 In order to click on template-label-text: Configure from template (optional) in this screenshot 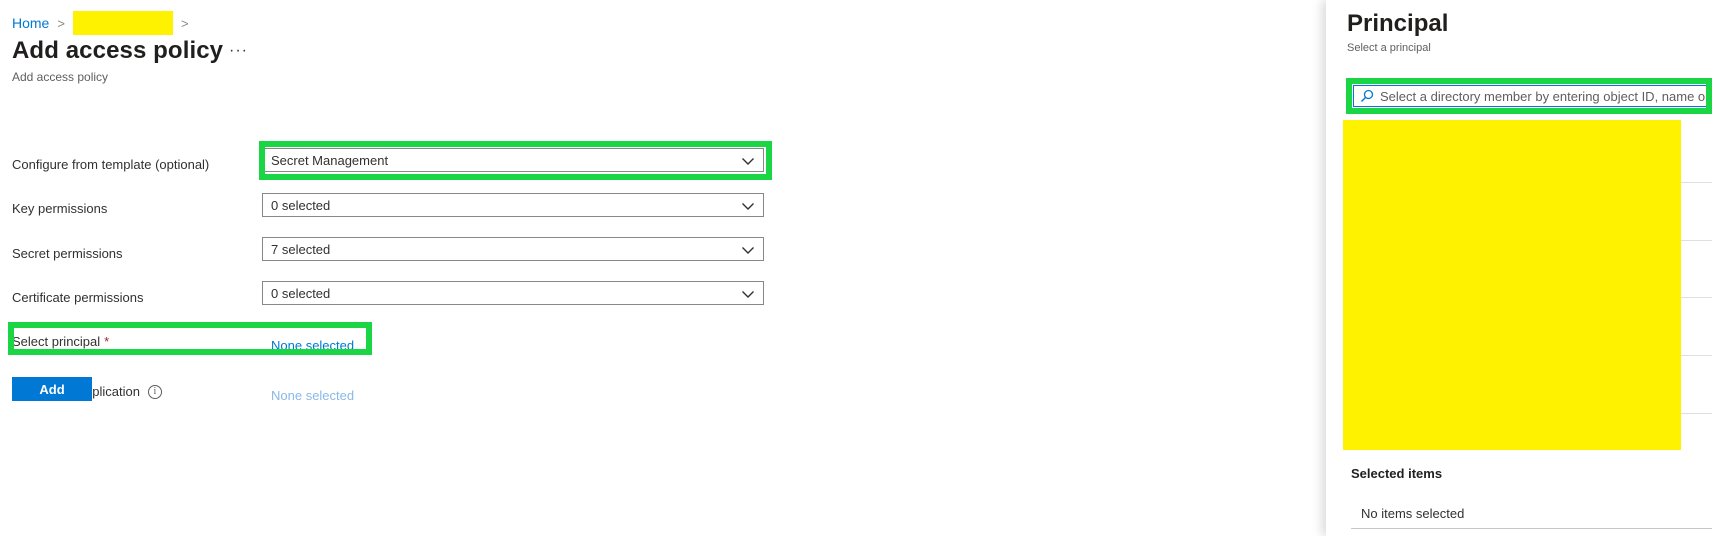, I will do `click(111, 164)`.